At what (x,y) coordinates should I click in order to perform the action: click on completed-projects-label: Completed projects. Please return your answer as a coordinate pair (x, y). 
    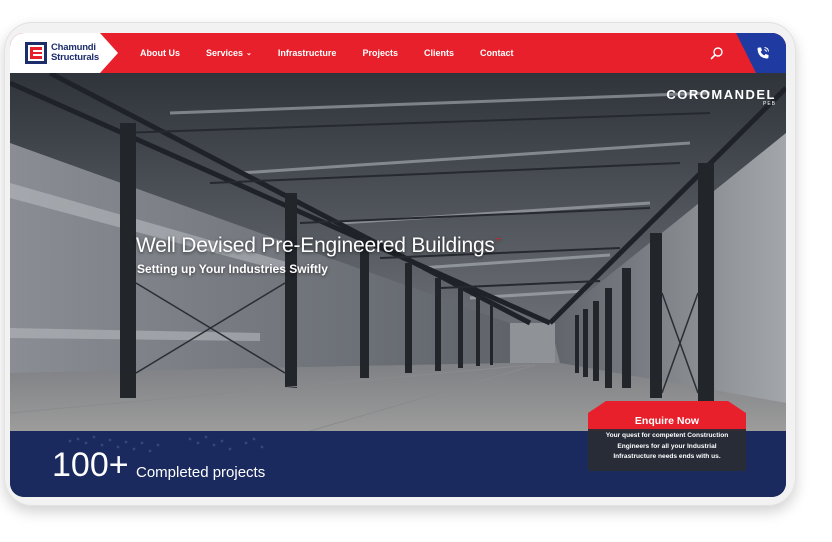
    Looking at the image, I should click on (201, 472).